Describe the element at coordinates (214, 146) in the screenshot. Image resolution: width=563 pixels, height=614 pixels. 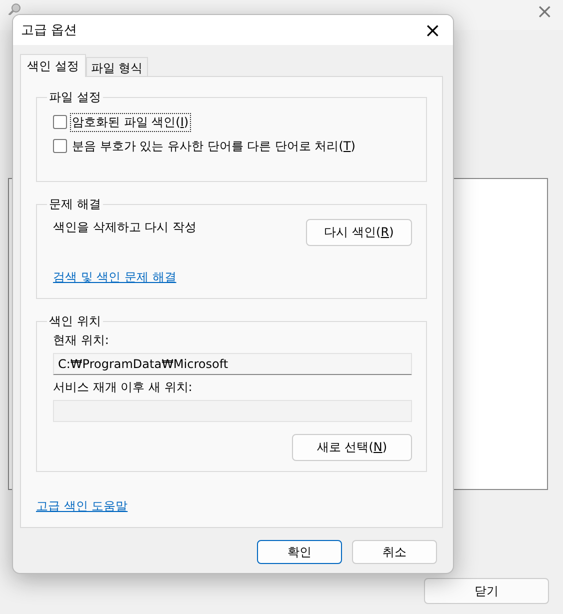
I see `checkbox-label: 분음 부호가 있는 유사한 단어를 다른 단어로 처리(T)` at that location.